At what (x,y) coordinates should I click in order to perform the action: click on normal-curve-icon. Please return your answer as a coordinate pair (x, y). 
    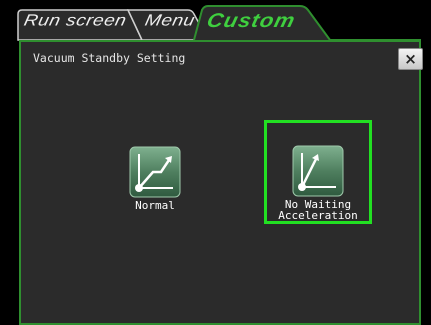
    Looking at the image, I should click on (155, 172).